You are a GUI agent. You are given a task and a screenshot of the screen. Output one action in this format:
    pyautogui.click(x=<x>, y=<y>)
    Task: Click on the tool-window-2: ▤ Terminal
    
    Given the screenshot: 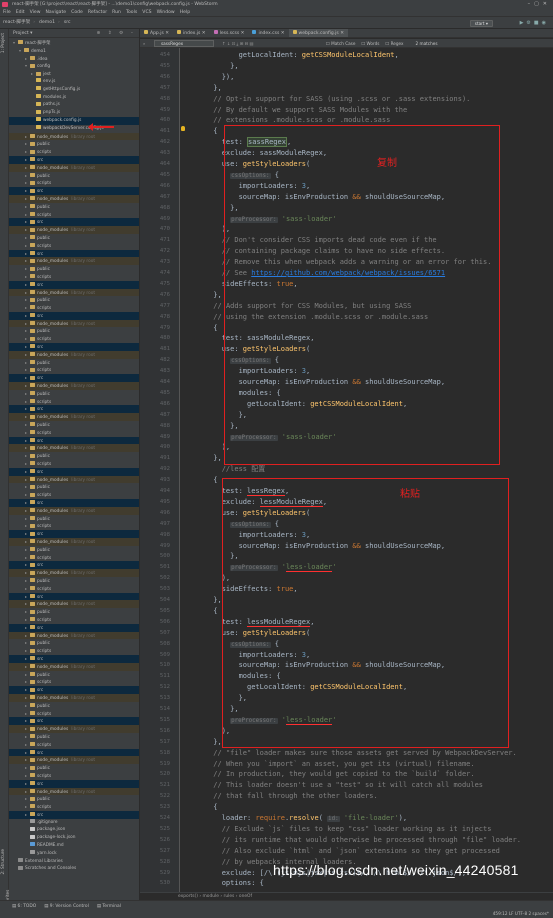 What is the action you would take?
    pyautogui.click(x=109, y=906)
    